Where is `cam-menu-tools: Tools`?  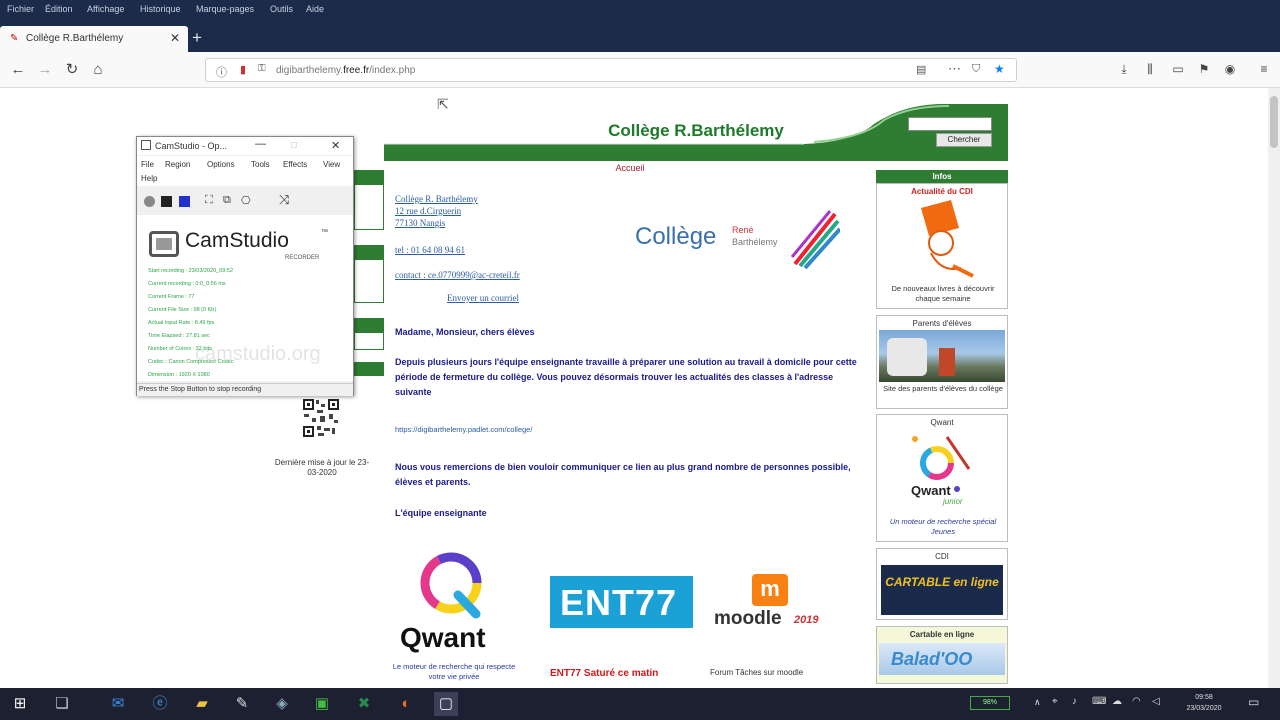 cam-menu-tools: Tools is located at coordinates (260, 164).